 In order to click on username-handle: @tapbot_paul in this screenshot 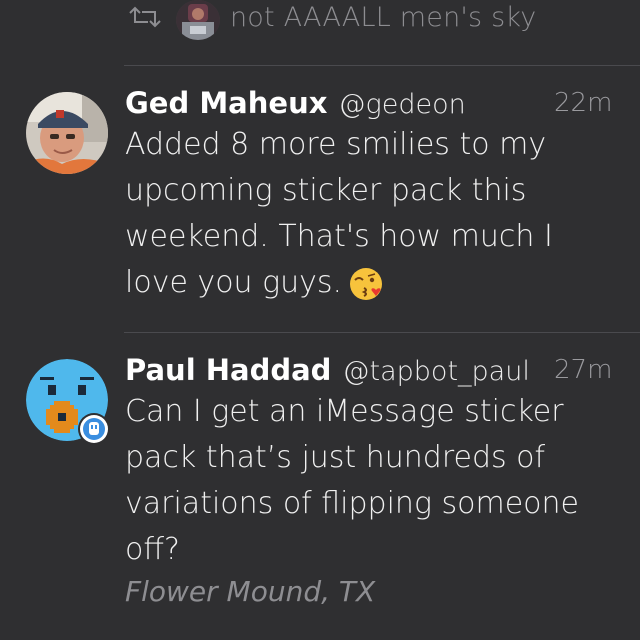, I will do `click(436, 371)`.